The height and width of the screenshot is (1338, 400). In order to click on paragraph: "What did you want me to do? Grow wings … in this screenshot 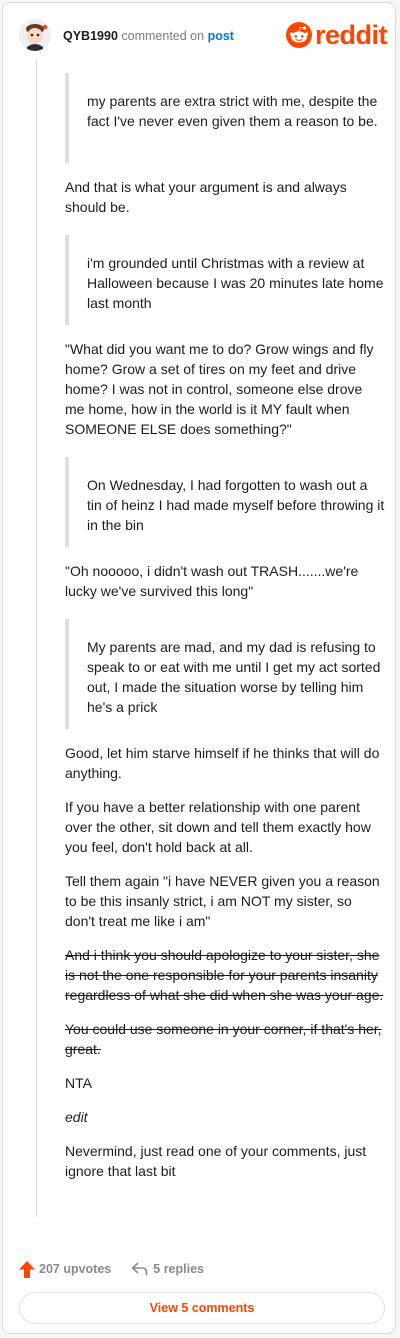, I will do `click(219, 389)`.